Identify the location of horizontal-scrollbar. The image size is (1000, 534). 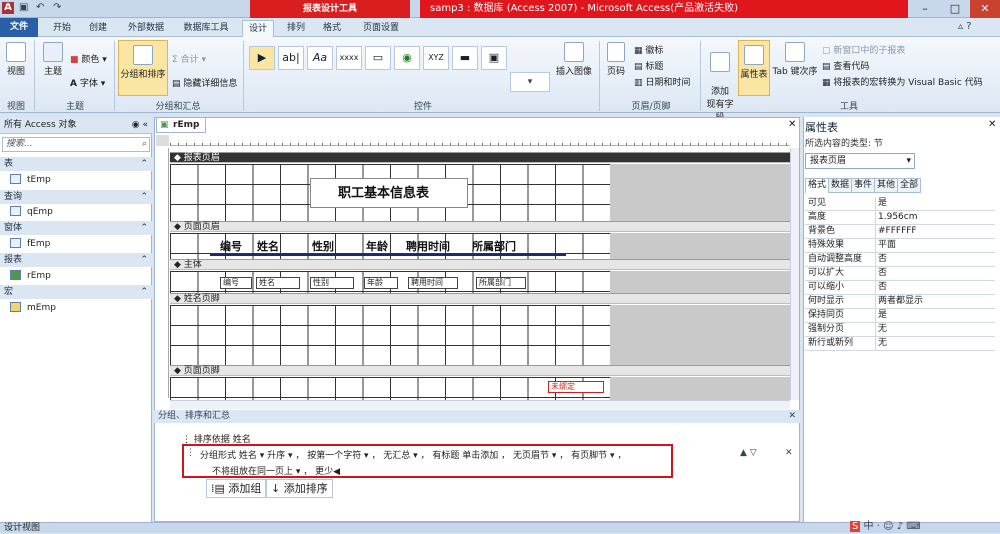
(480, 404).